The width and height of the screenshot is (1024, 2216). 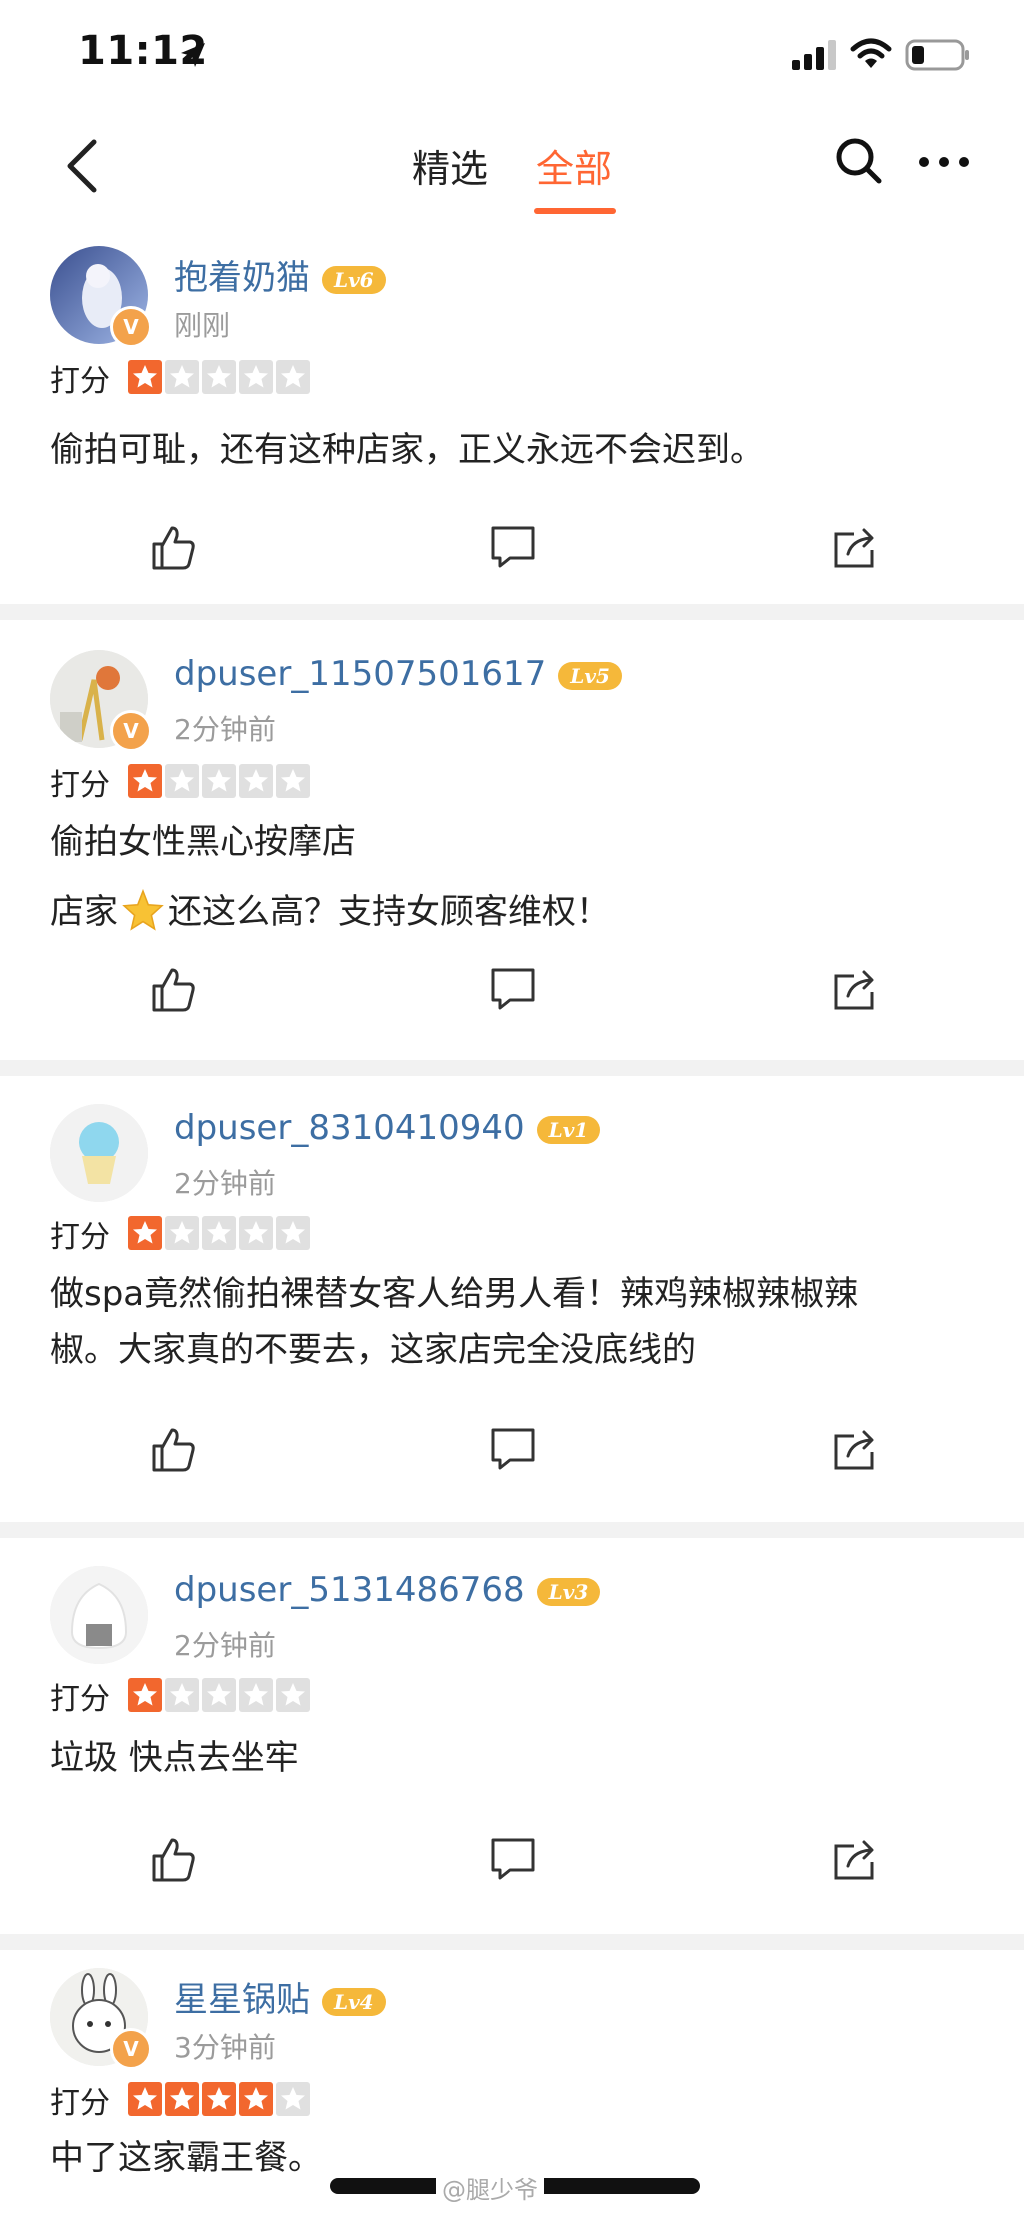 What do you see at coordinates (512, 170) in the screenshot?
I see `top-navigation-bar: 精选 全部` at bounding box center [512, 170].